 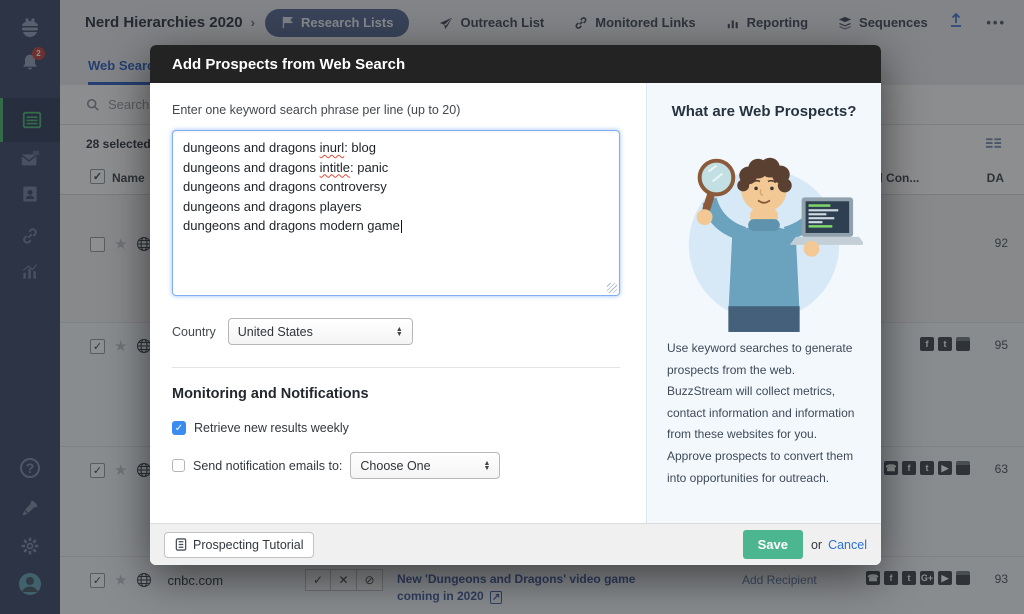 What do you see at coordinates (515, 544) in the screenshot?
I see `modal-footer: Prospecting Tutorial Save or Cancel` at bounding box center [515, 544].